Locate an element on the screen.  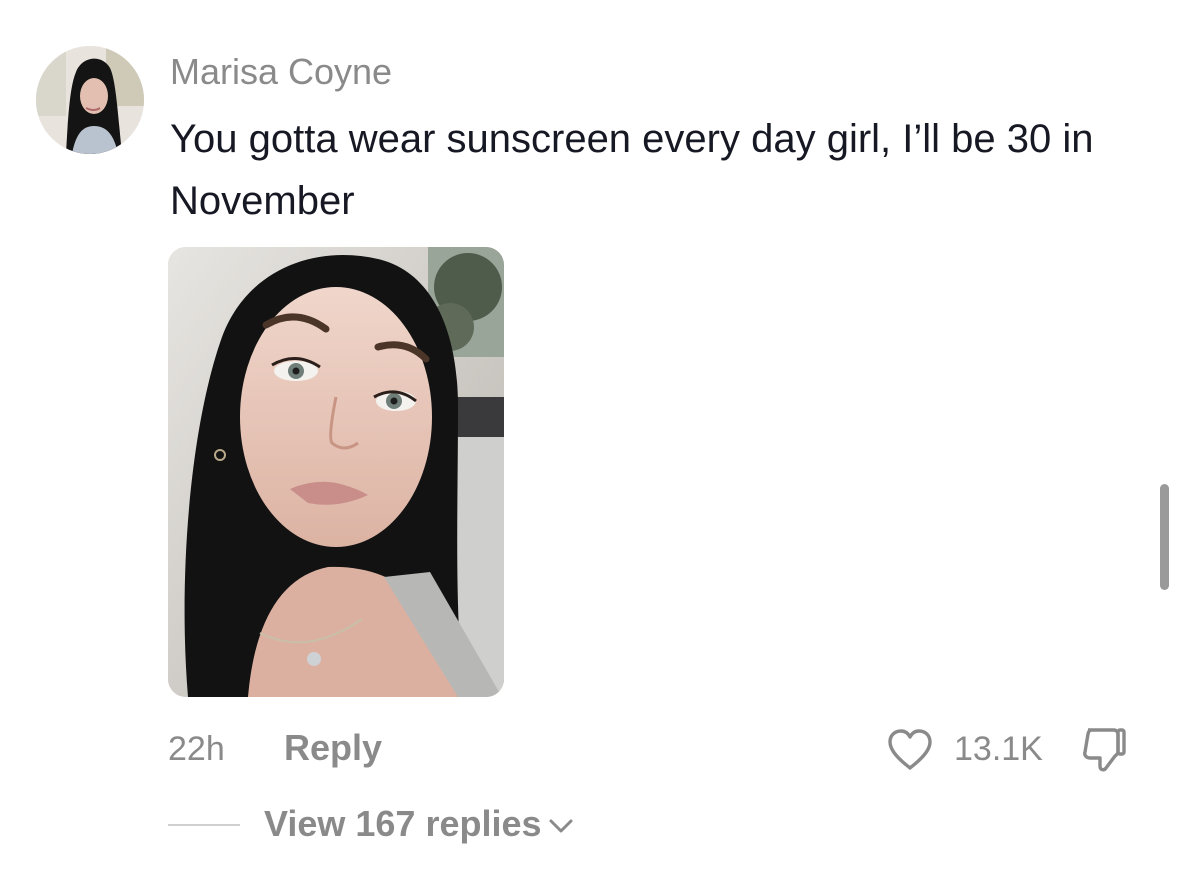
view-replies-label: View 167 replies is located at coordinates (403, 823).